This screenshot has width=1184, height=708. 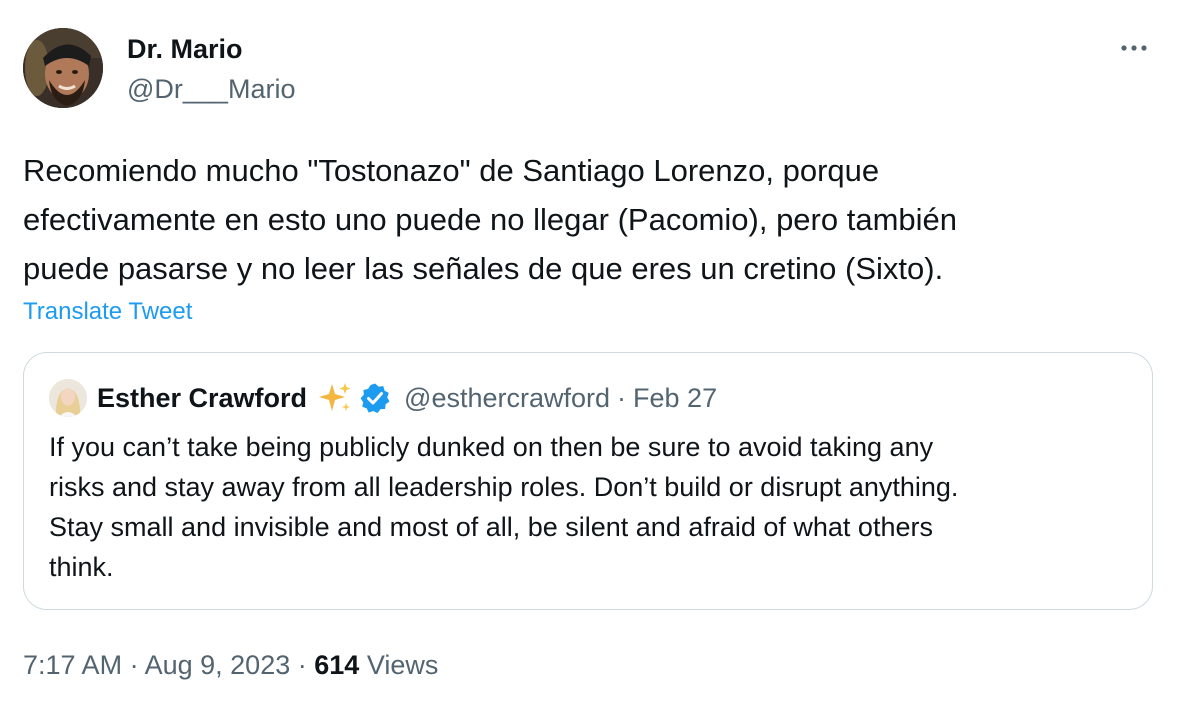 I want to click on translate-tweet-link: Translate Tweet, so click(x=107, y=312).